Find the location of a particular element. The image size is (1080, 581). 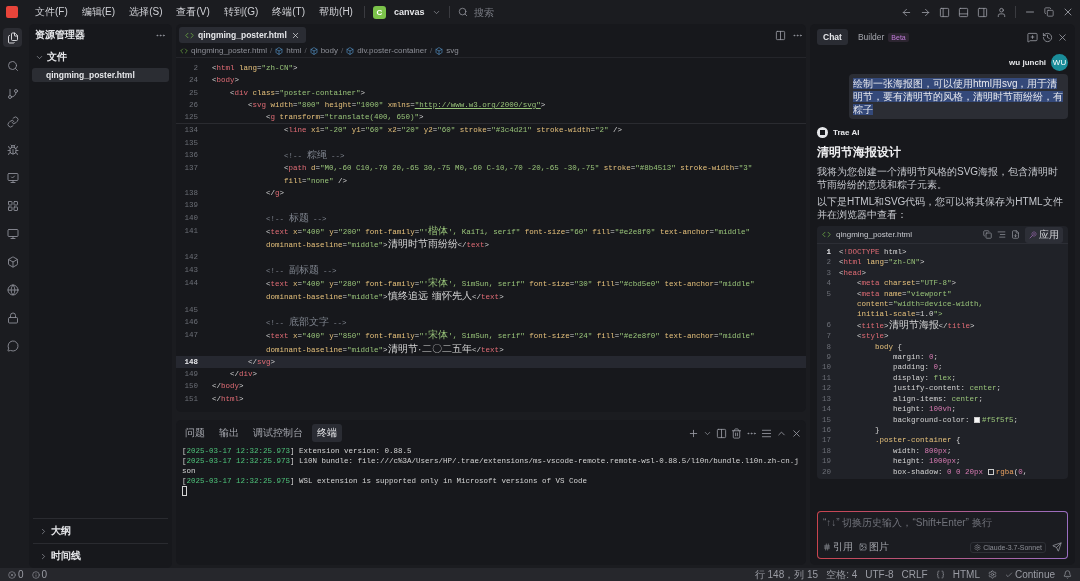

insert-icon is located at coordinates (1001, 234).